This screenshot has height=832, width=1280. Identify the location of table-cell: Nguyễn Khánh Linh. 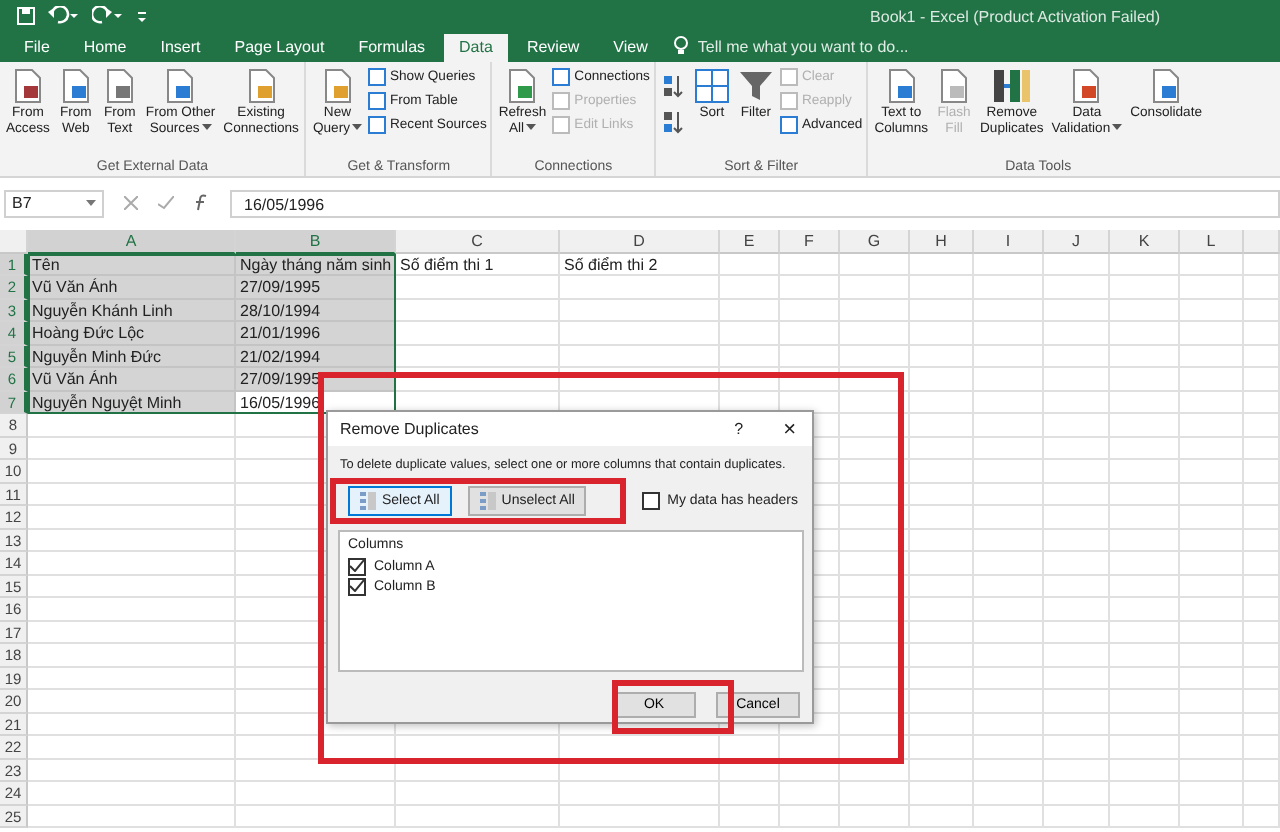
(132, 310).